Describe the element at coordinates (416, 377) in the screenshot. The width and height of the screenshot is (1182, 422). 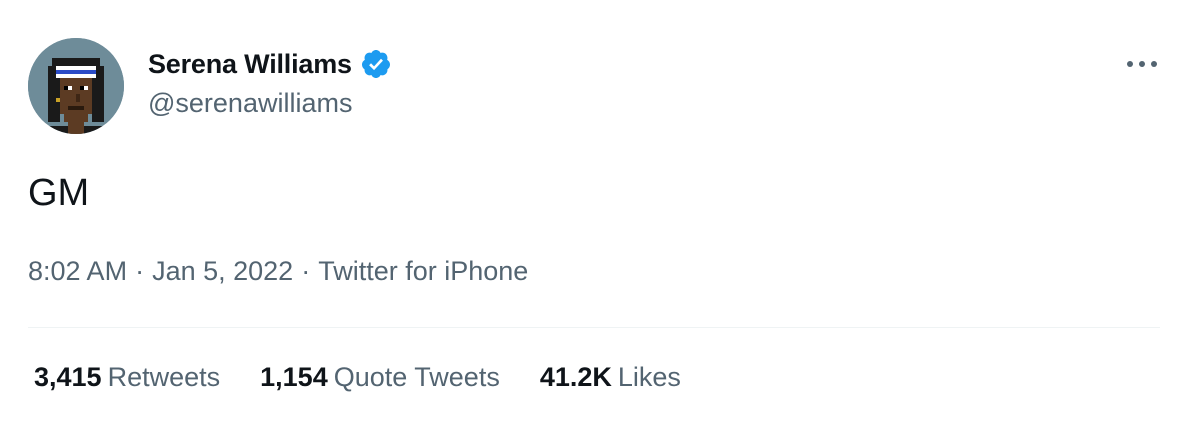
I see `stat-label: Quote Tweets` at that location.